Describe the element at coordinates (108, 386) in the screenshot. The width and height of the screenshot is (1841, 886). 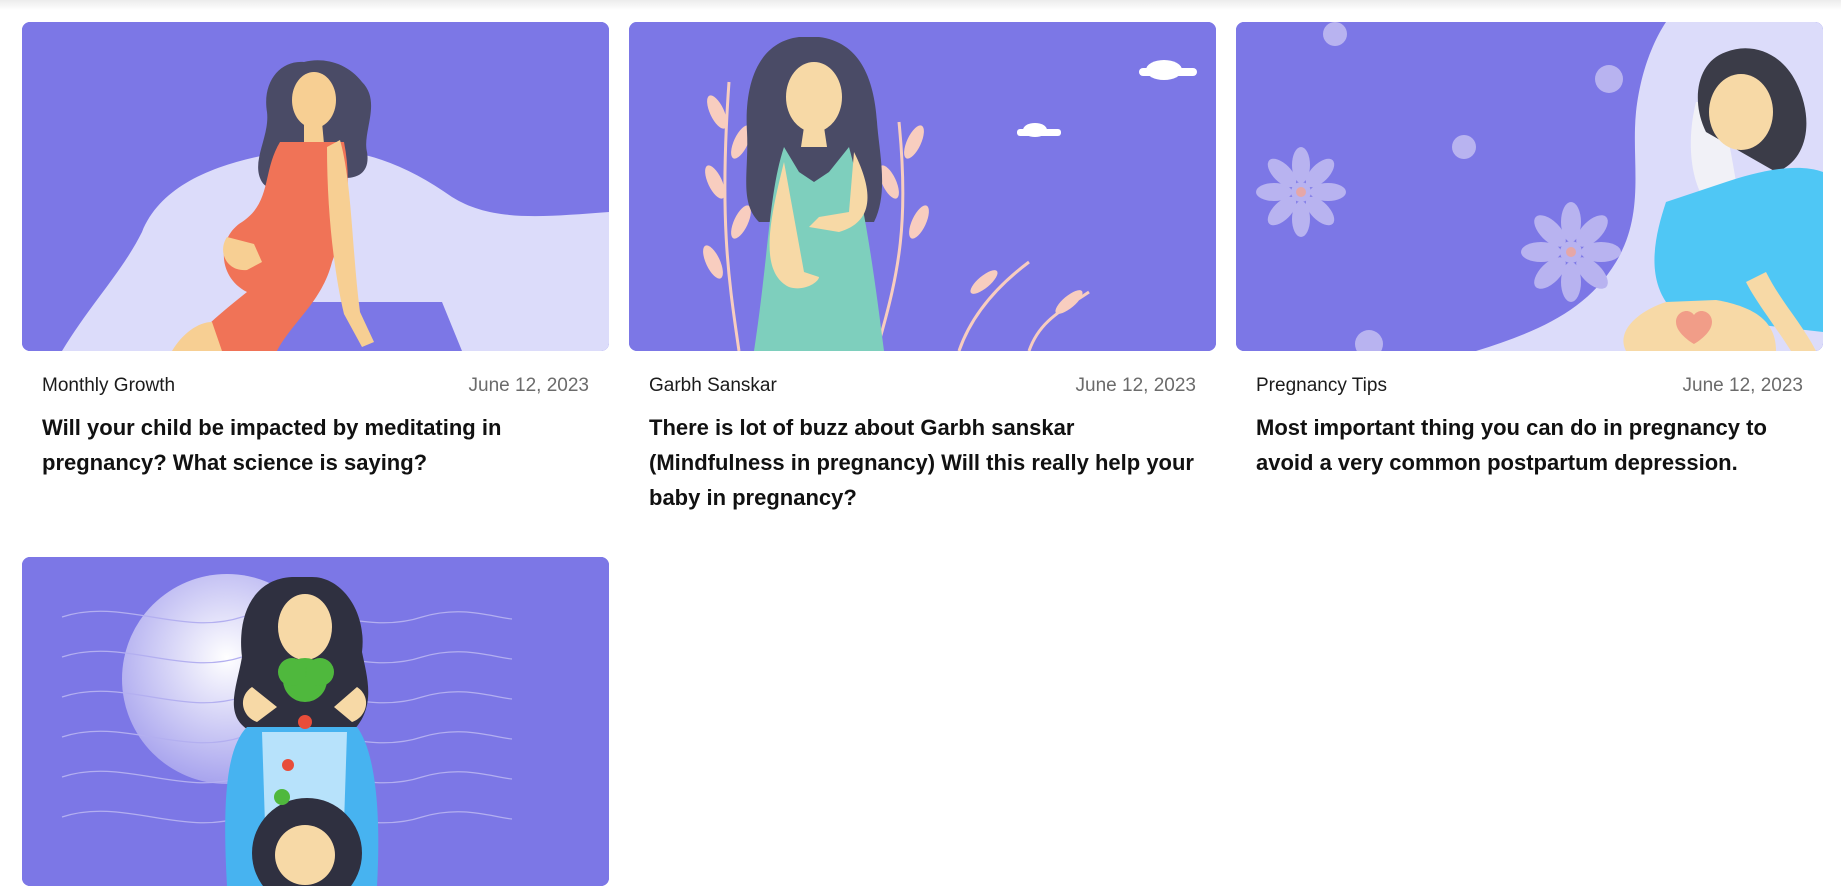
I see `post-category: Monthly Growth` at that location.